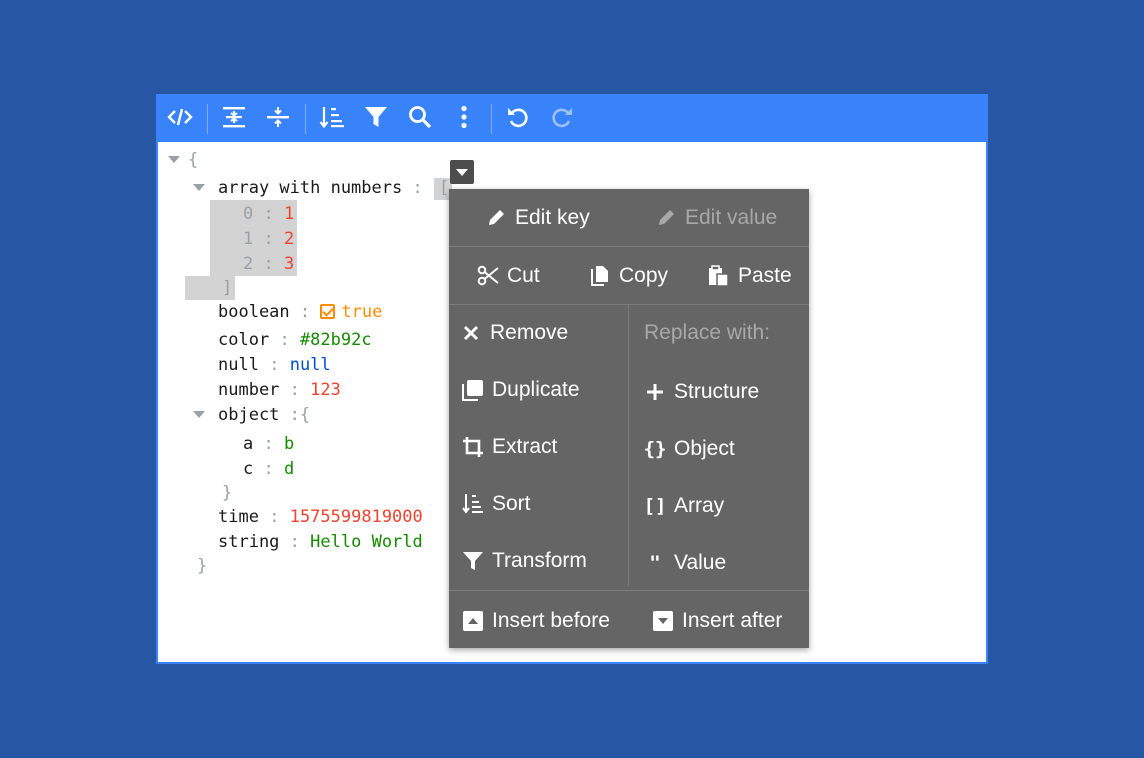  I want to click on insert-before-icon, so click(473, 621).